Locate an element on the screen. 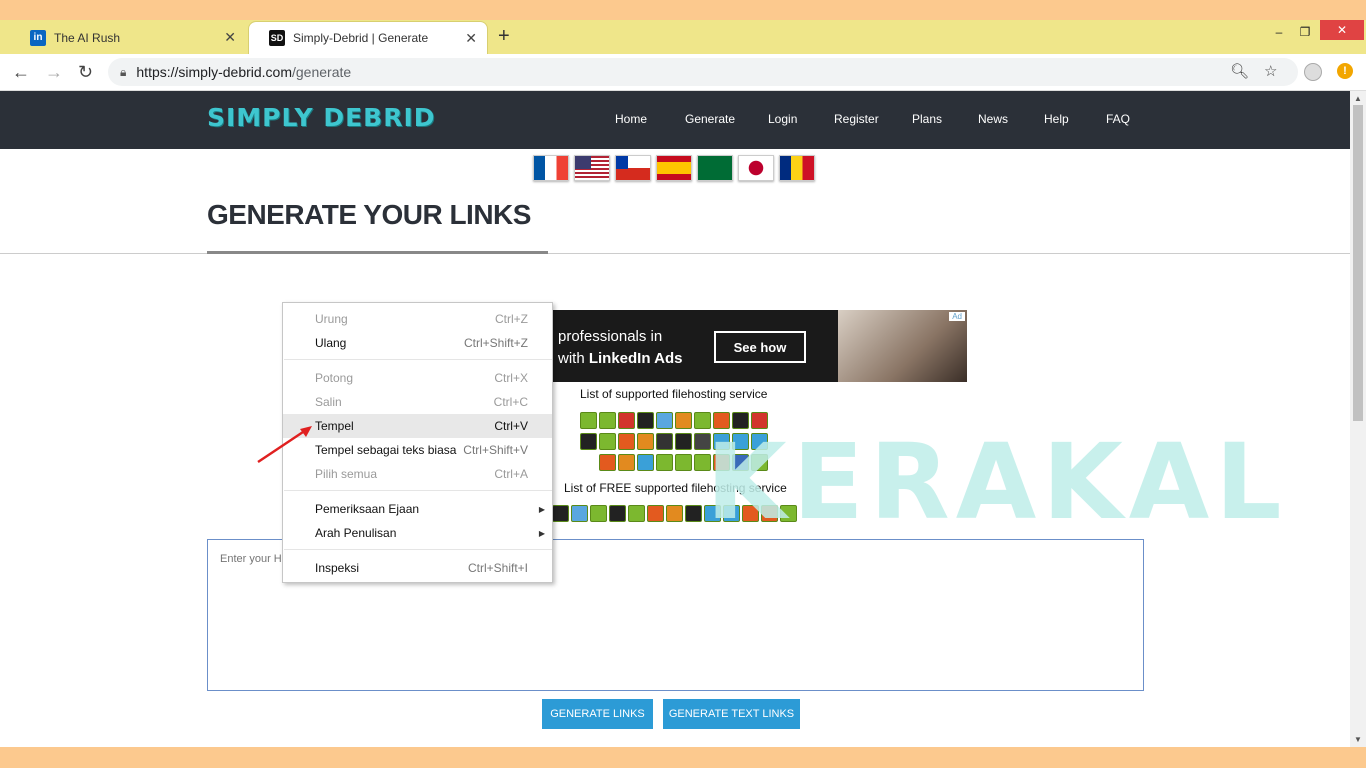  red-arrow-icon is located at coordinates (284, 445).